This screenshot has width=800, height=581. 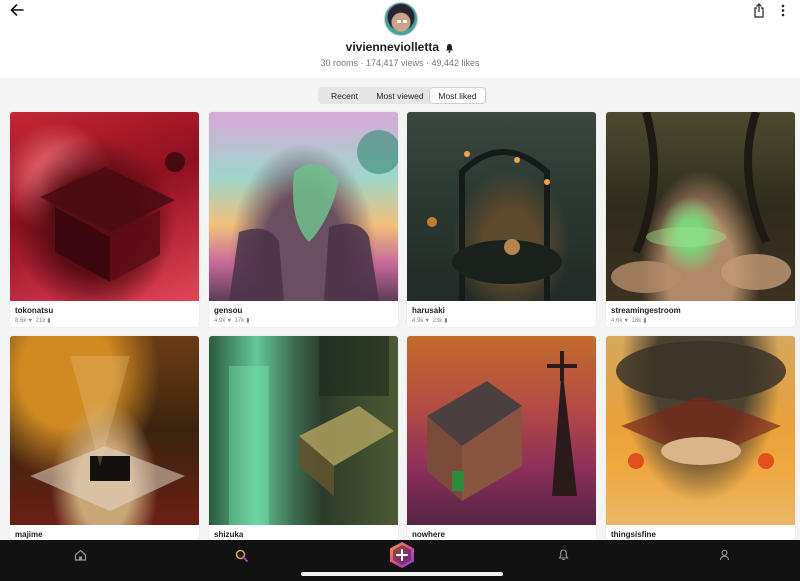 What do you see at coordinates (392, 47) in the screenshot?
I see `profile-username: vivienneviolletta` at bounding box center [392, 47].